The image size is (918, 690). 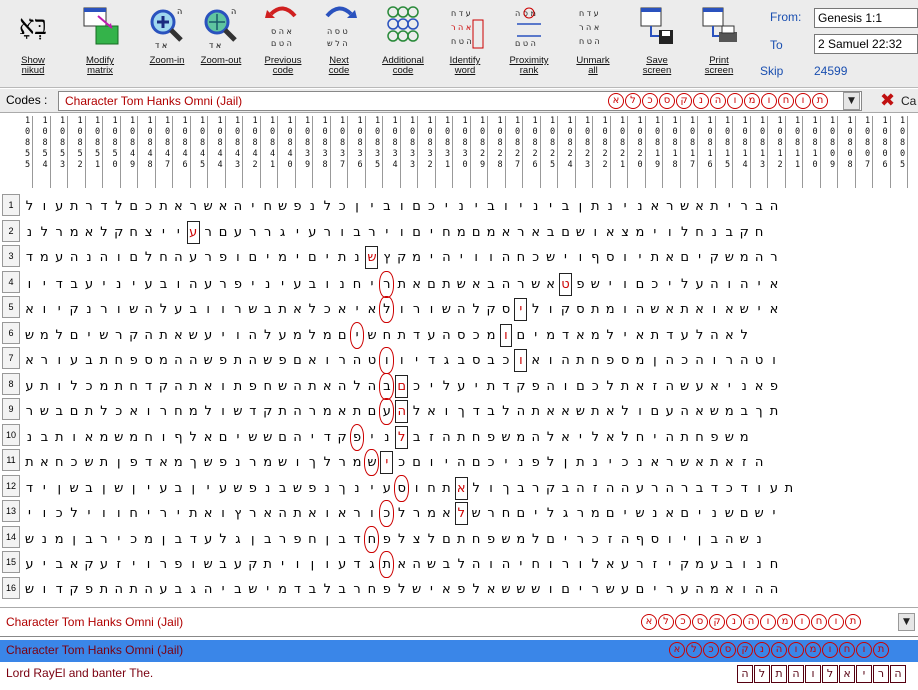 I want to click on codes-chevron-down-icon: ▼, so click(x=851, y=101).